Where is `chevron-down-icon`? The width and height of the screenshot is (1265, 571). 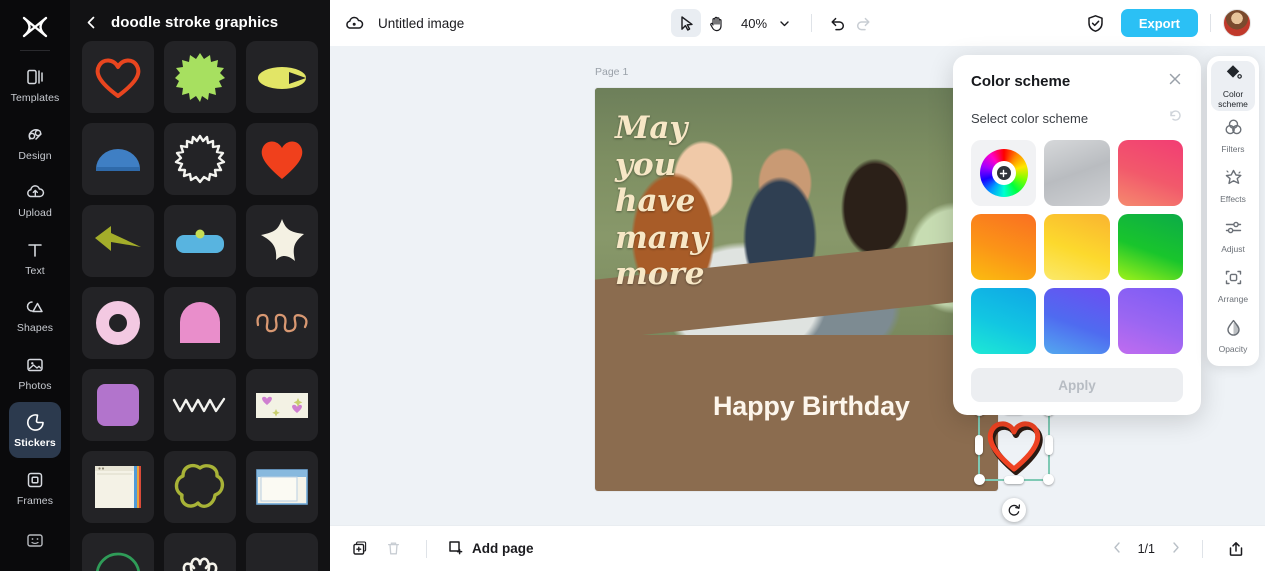
chevron-down-icon is located at coordinates (784, 23).